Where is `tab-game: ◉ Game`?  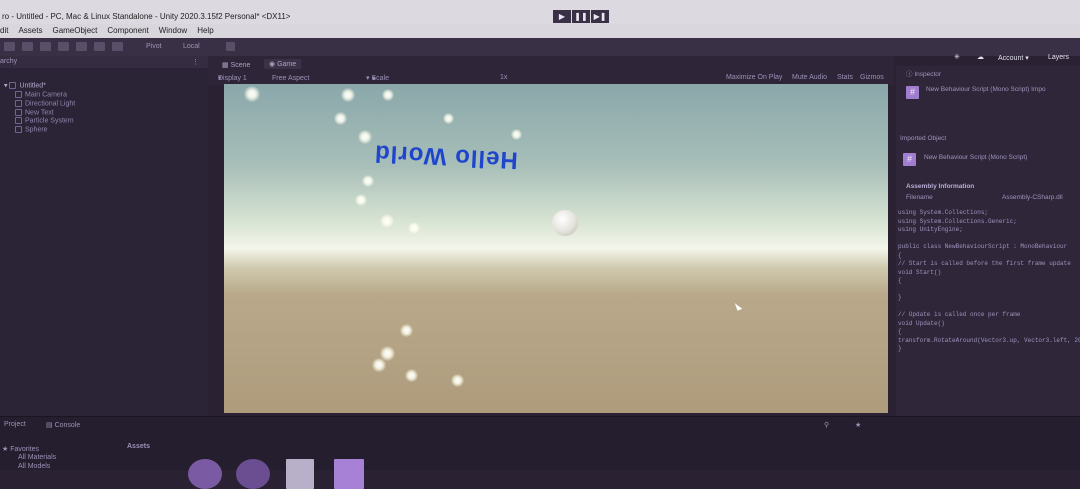
tab-game: ◉ Game is located at coordinates (283, 64).